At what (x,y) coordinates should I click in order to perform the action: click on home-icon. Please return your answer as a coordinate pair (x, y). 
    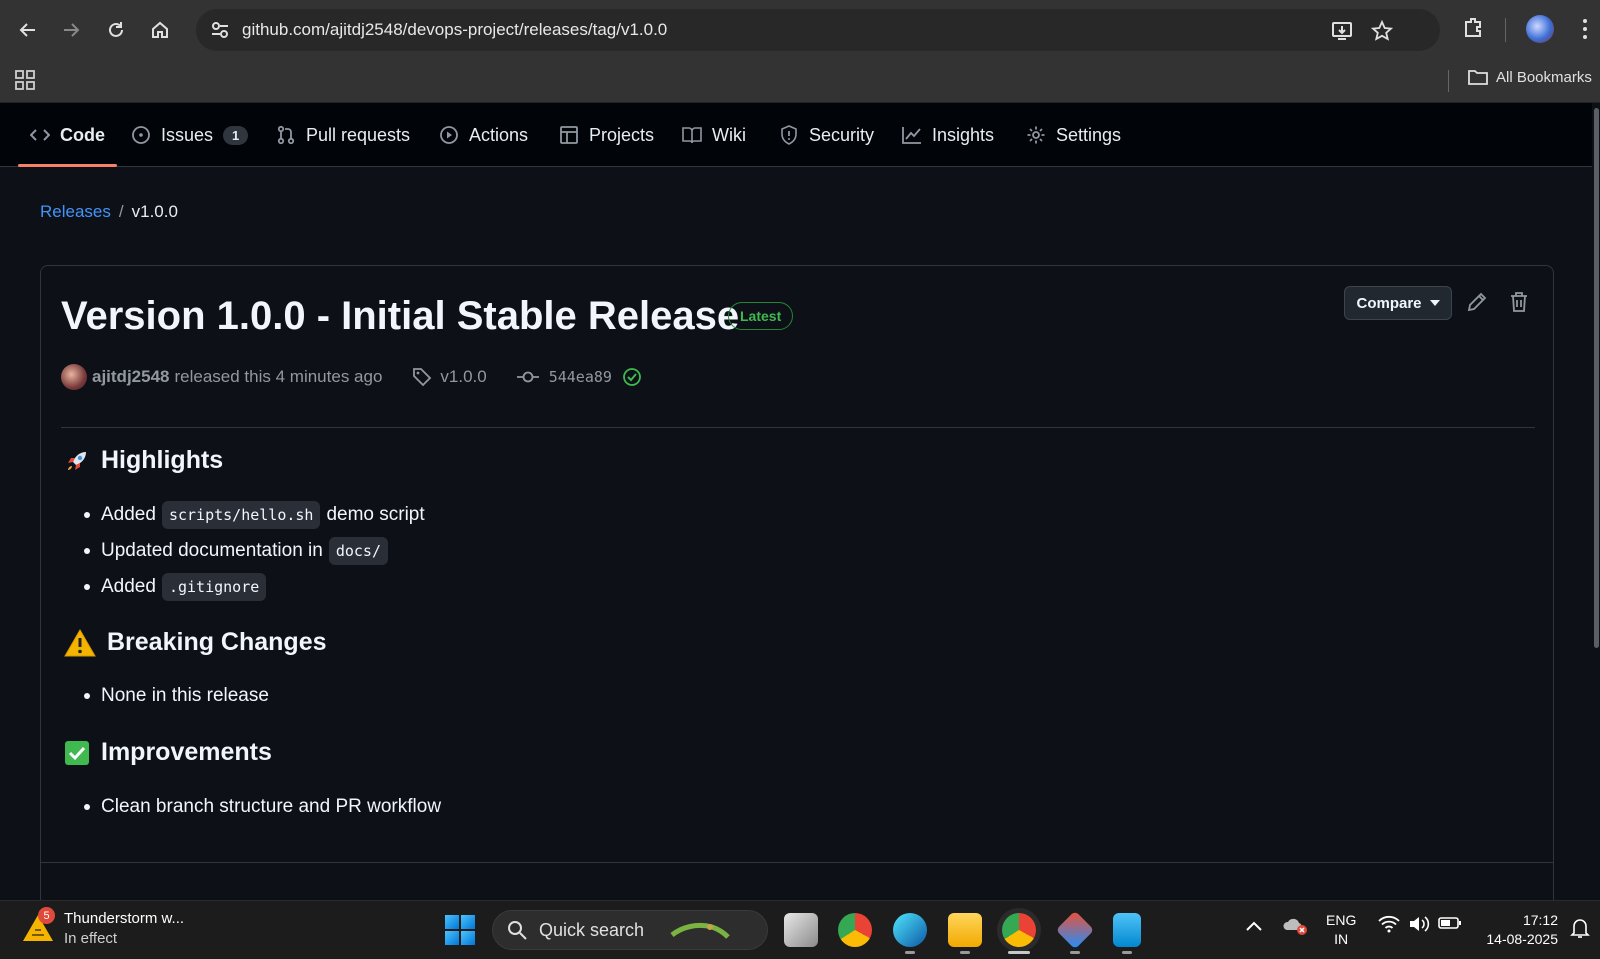
    Looking at the image, I should click on (160, 30).